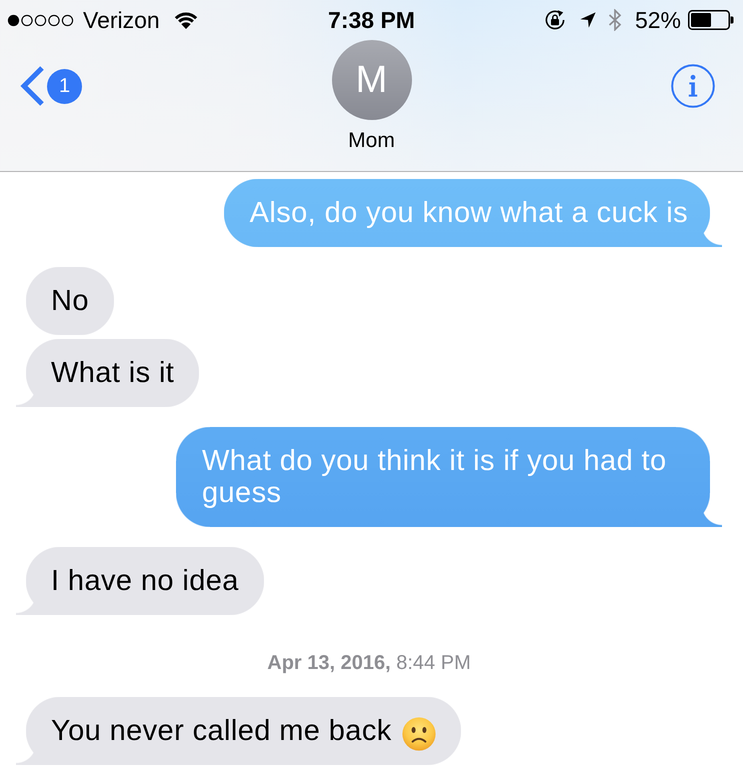 This screenshot has height=780, width=743. What do you see at coordinates (372, 80) in the screenshot?
I see `contact-avatar: M` at bounding box center [372, 80].